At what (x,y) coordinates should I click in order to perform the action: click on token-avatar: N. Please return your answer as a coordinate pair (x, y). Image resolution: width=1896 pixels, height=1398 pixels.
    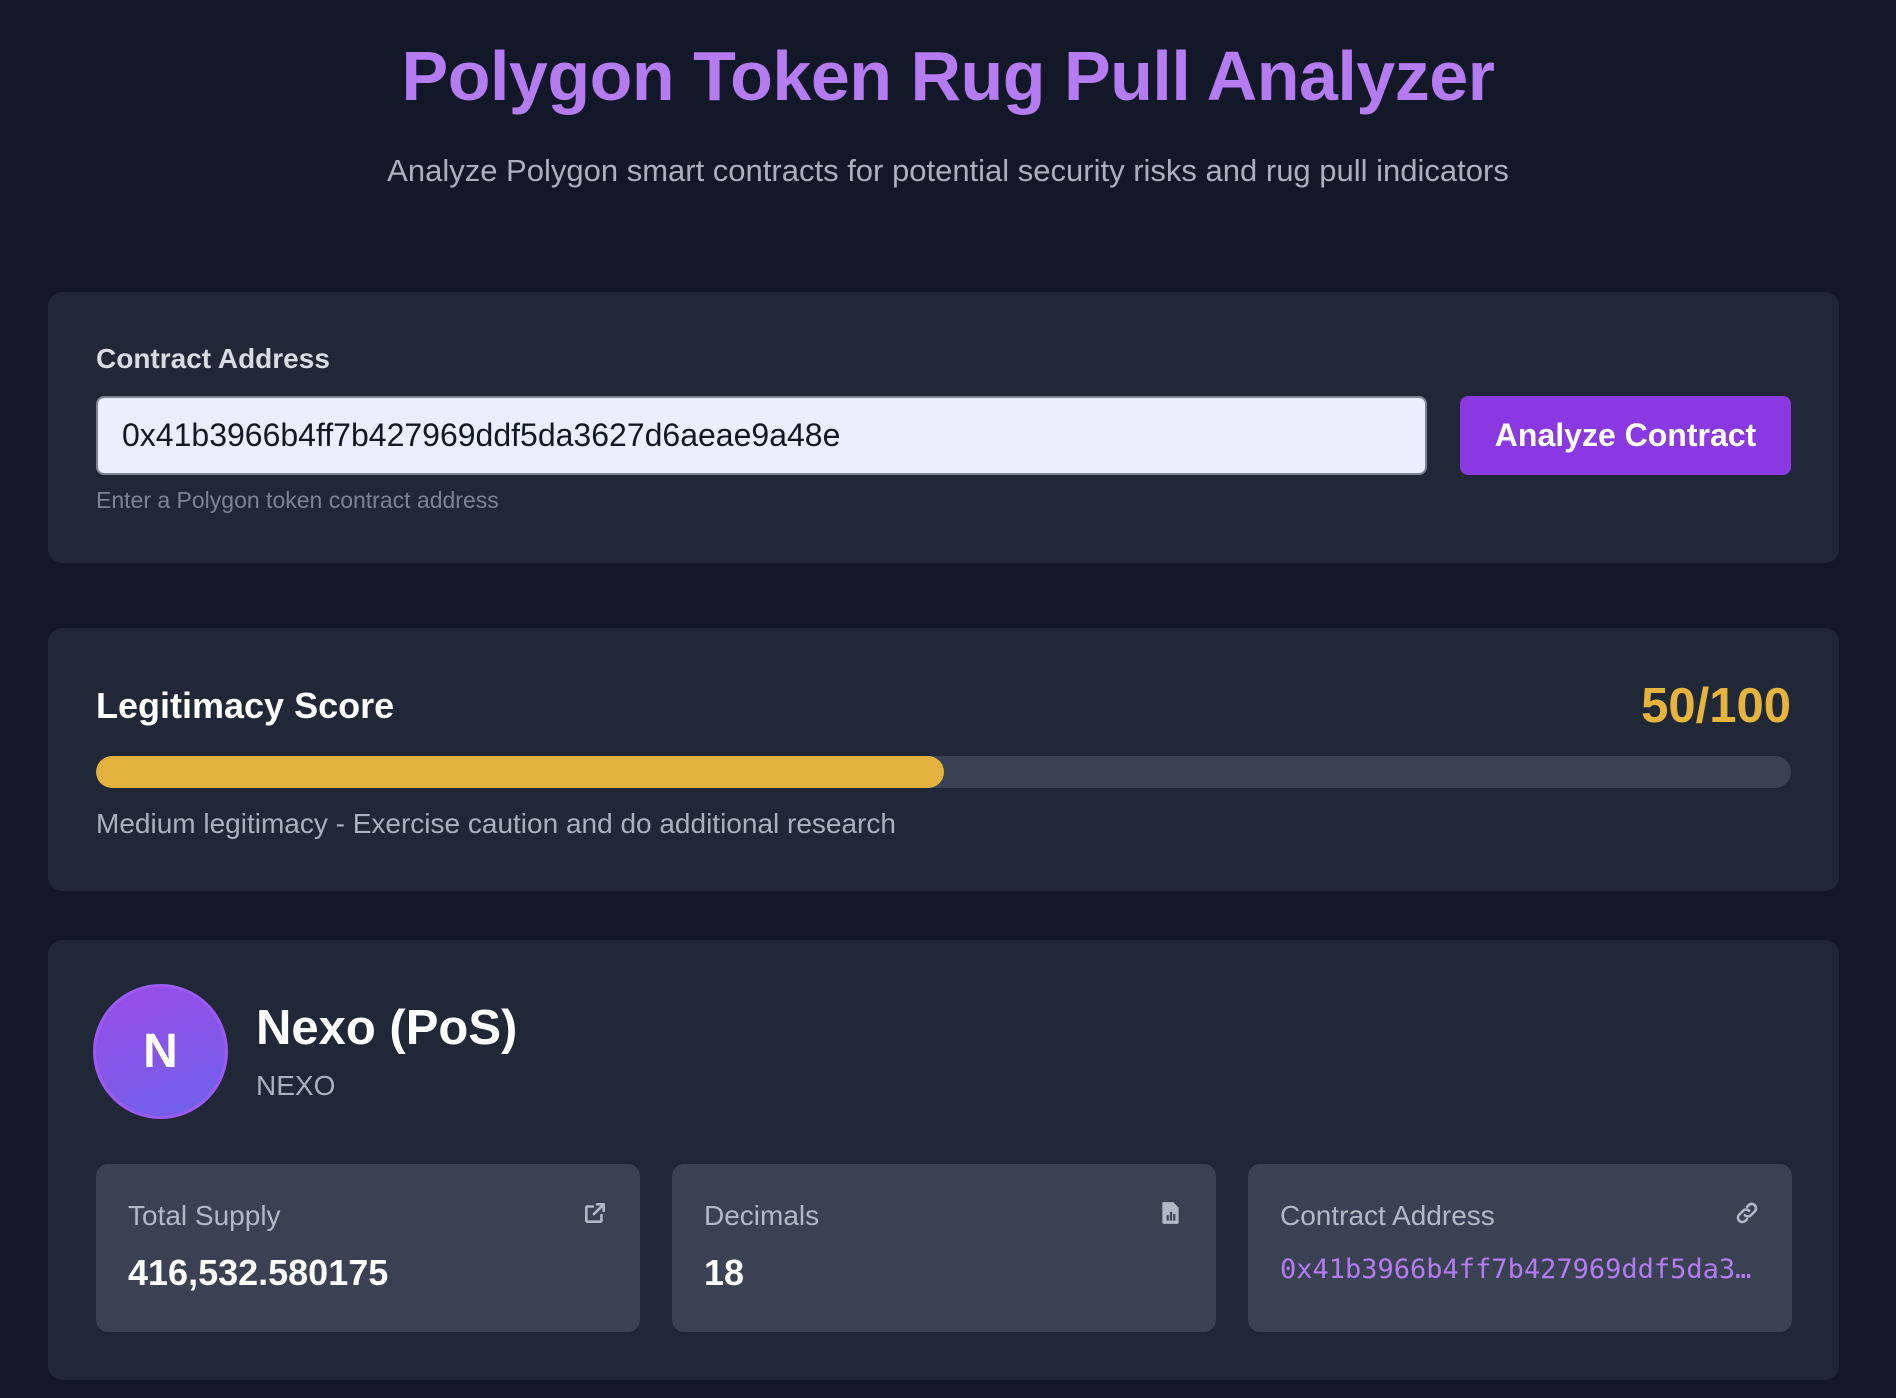
    Looking at the image, I should click on (160, 1051).